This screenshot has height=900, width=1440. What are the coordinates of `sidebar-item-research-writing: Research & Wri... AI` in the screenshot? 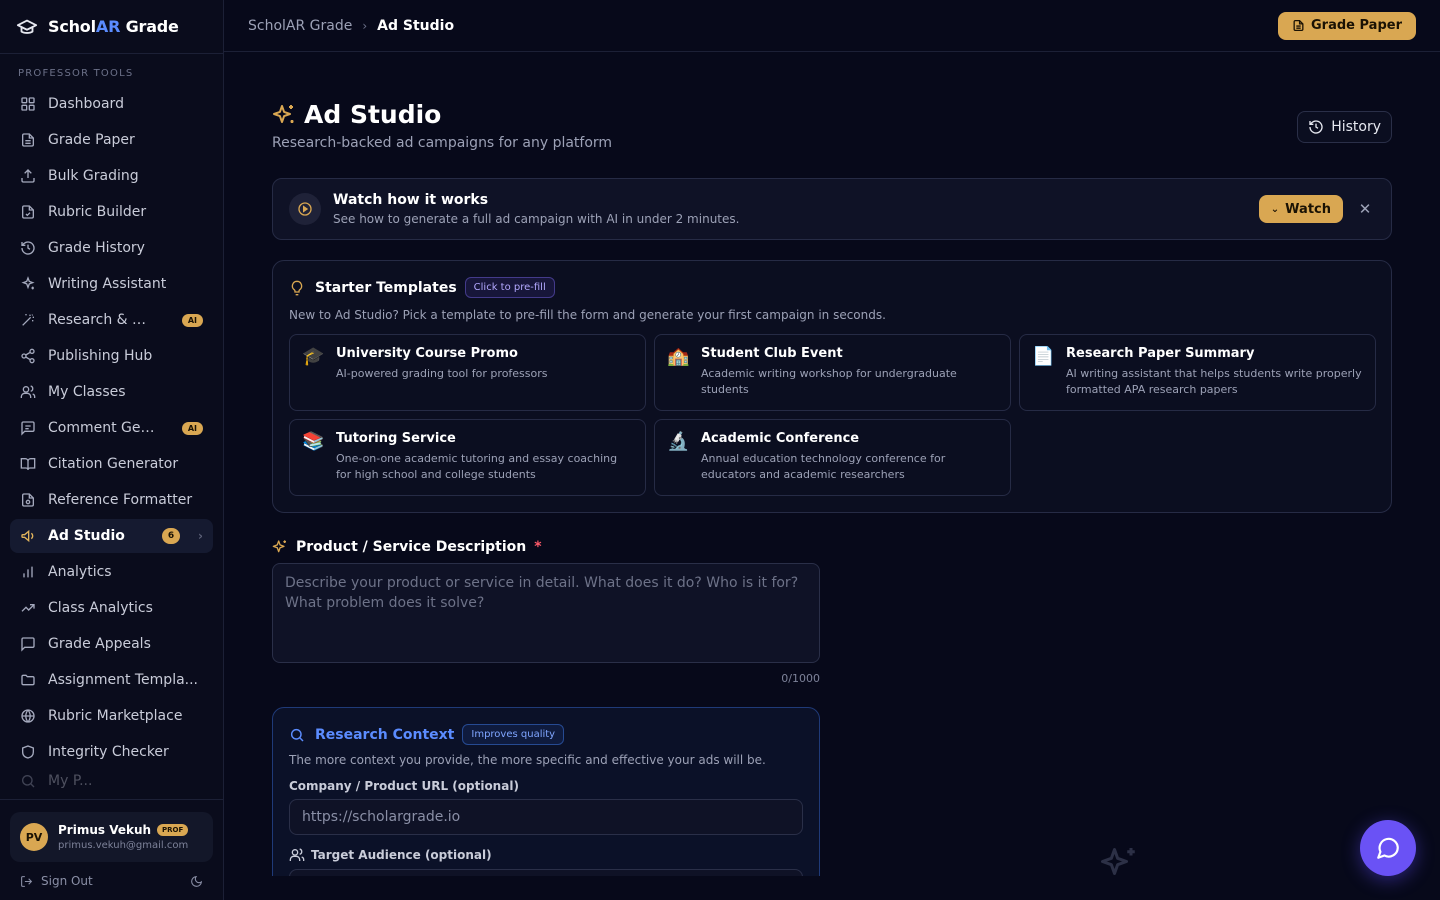 It's located at (111, 320).